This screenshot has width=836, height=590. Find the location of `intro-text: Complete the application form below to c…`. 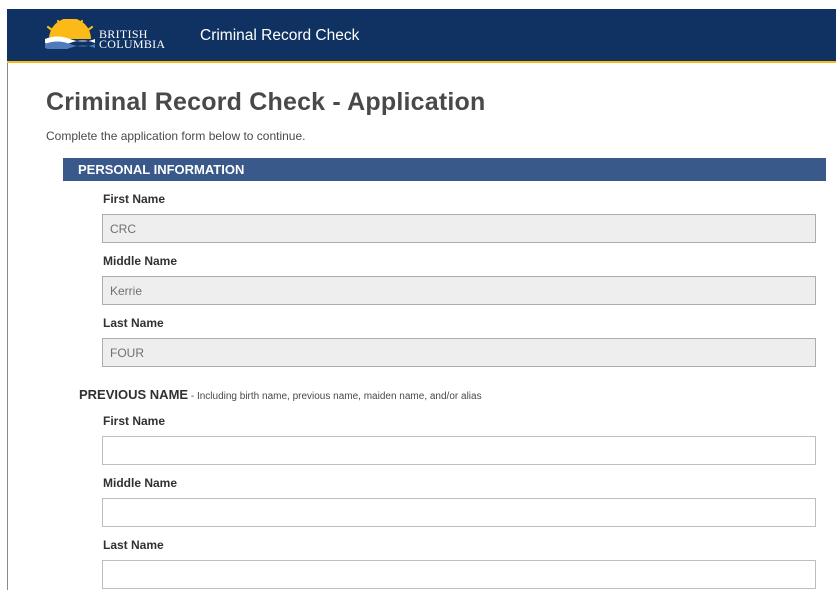

intro-text: Complete the application form below to c… is located at coordinates (176, 136).